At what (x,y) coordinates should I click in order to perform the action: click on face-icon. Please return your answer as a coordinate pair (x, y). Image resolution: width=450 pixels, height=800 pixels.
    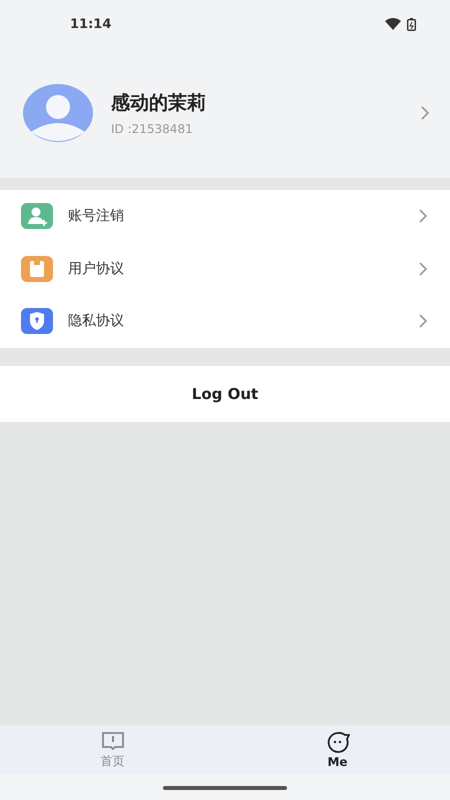
    Looking at the image, I should click on (338, 742).